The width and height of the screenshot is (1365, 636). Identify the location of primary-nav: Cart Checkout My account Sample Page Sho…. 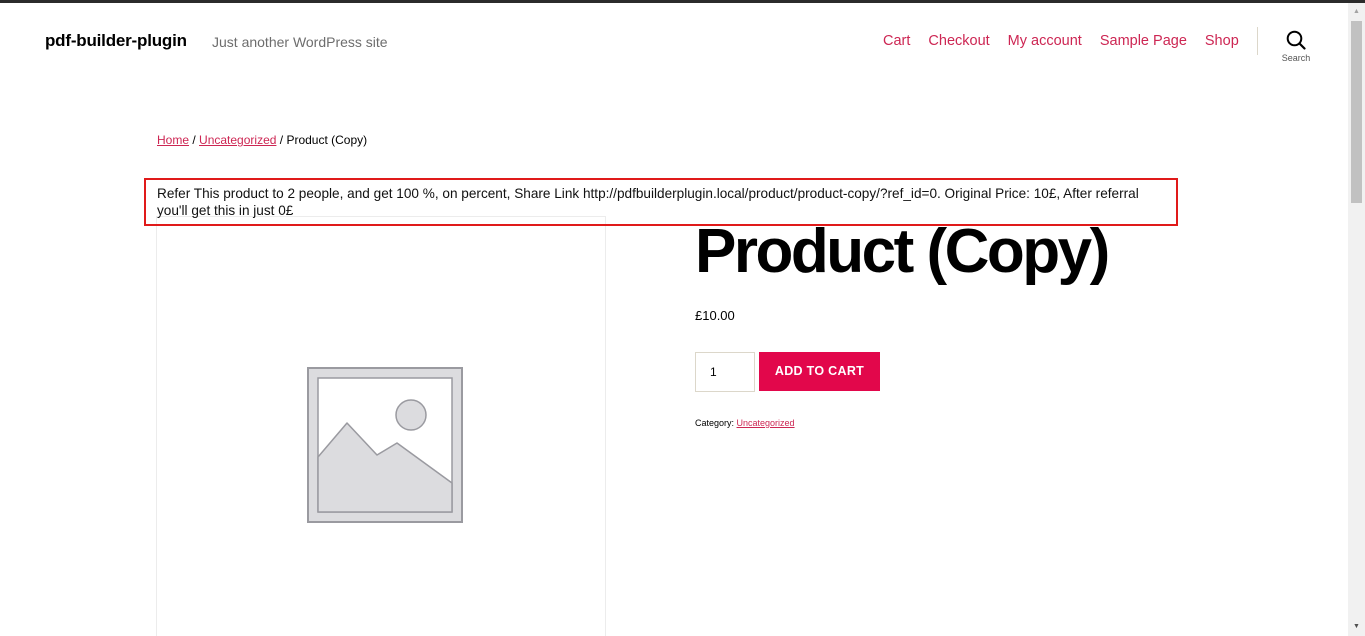
(1070, 41).